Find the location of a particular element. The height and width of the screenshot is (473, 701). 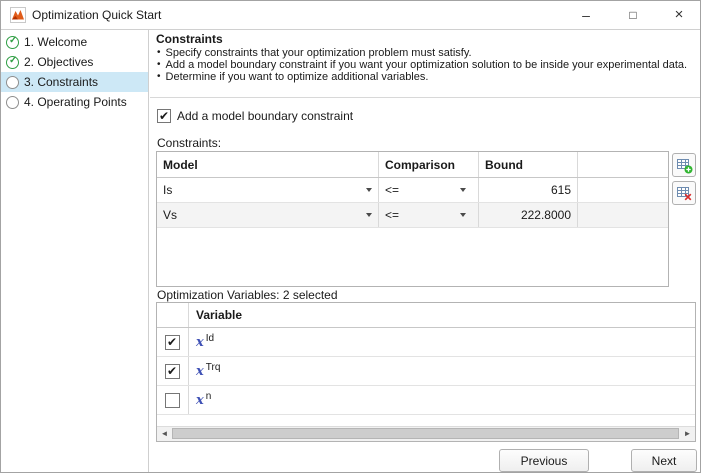

horizontal-scrollbar: ◄ ► is located at coordinates (426, 433).